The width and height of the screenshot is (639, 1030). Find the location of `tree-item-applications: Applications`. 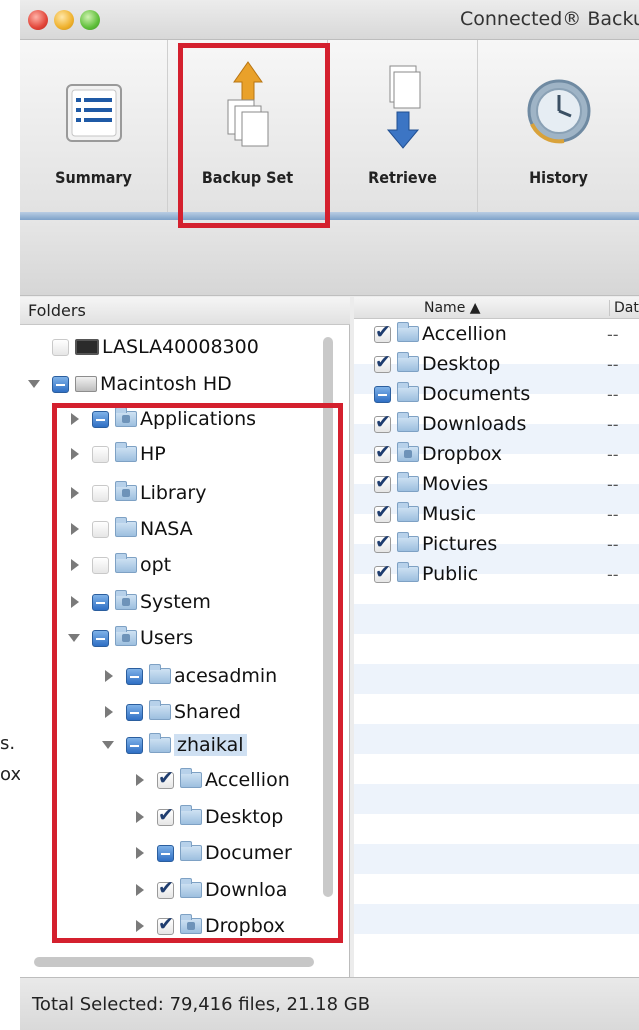

tree-item-applications: Applications is located at coordinates (162, 419).